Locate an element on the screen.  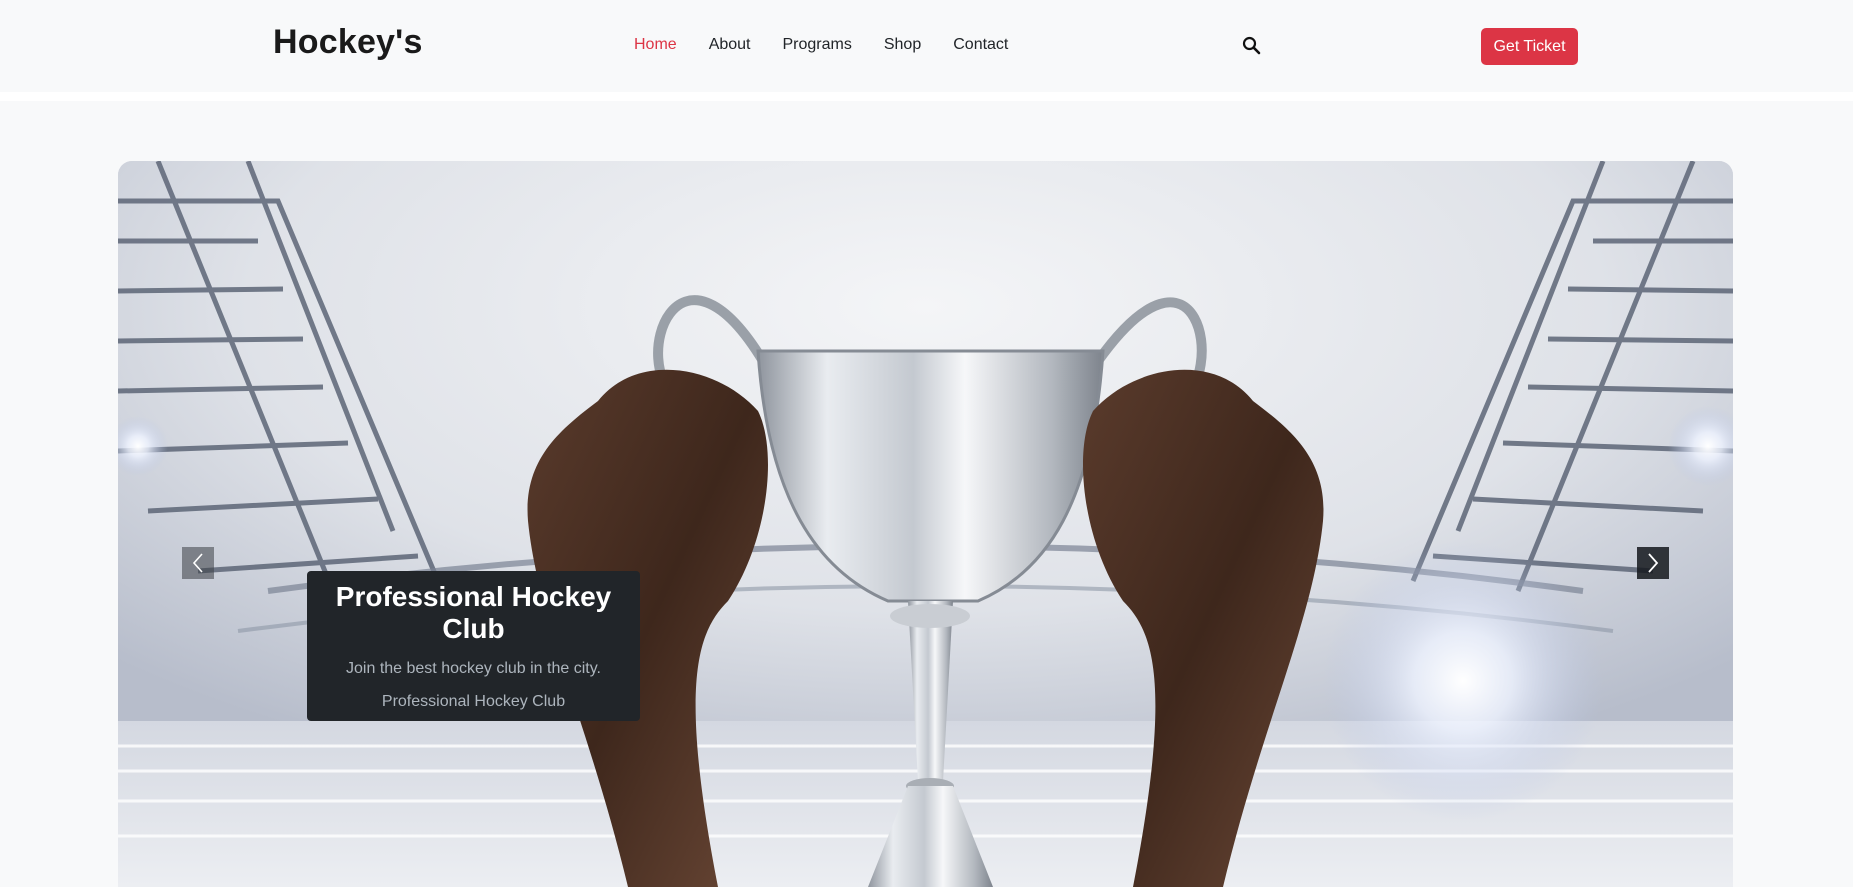
caption-title: Professional Hockey Club is located at coordinates (473, 612).